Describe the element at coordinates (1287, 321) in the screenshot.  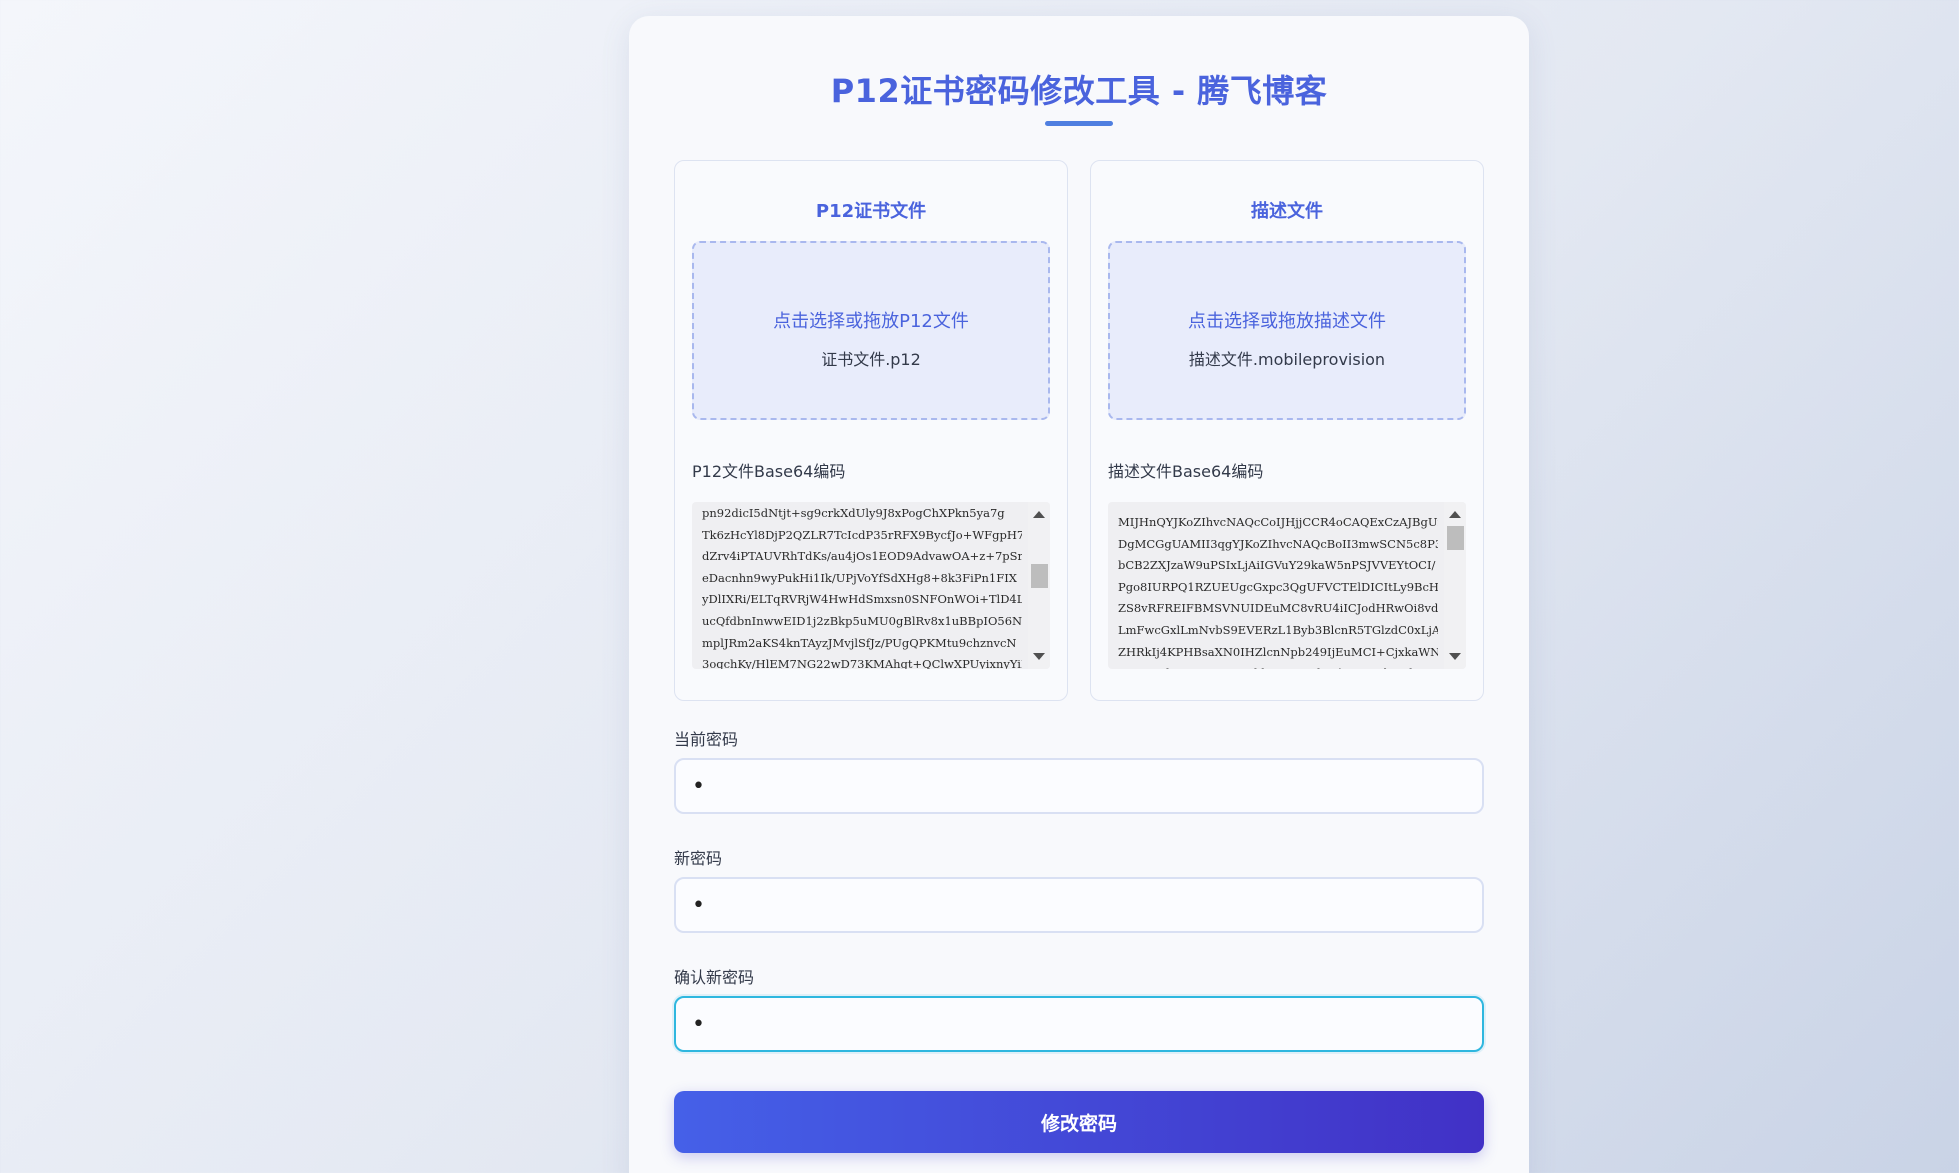
I see `mobileprovision-dropzone-text: 点击选择或拖放描述文件` at that location.